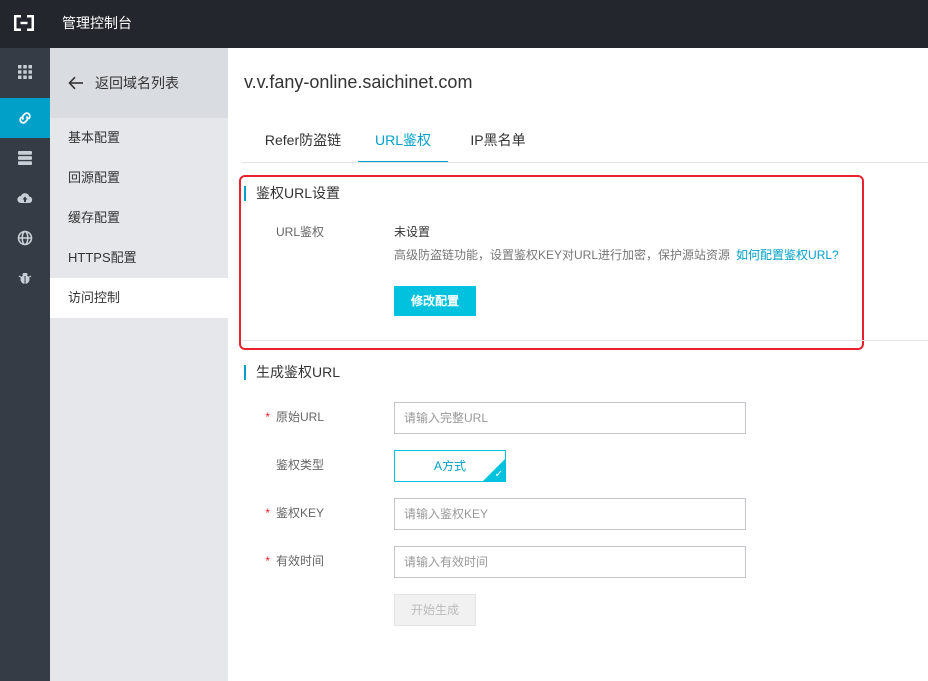  Describe the element at coordinates (299, 465) in the screenshot. I see `auth-type-label: 鉴权类型` at that location.